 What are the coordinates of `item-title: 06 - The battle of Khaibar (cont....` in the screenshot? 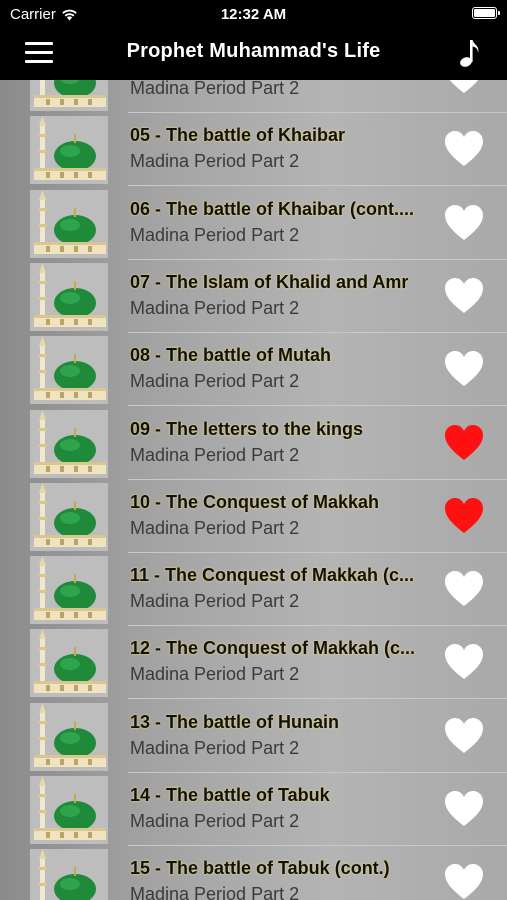 It's located at (272, 208).